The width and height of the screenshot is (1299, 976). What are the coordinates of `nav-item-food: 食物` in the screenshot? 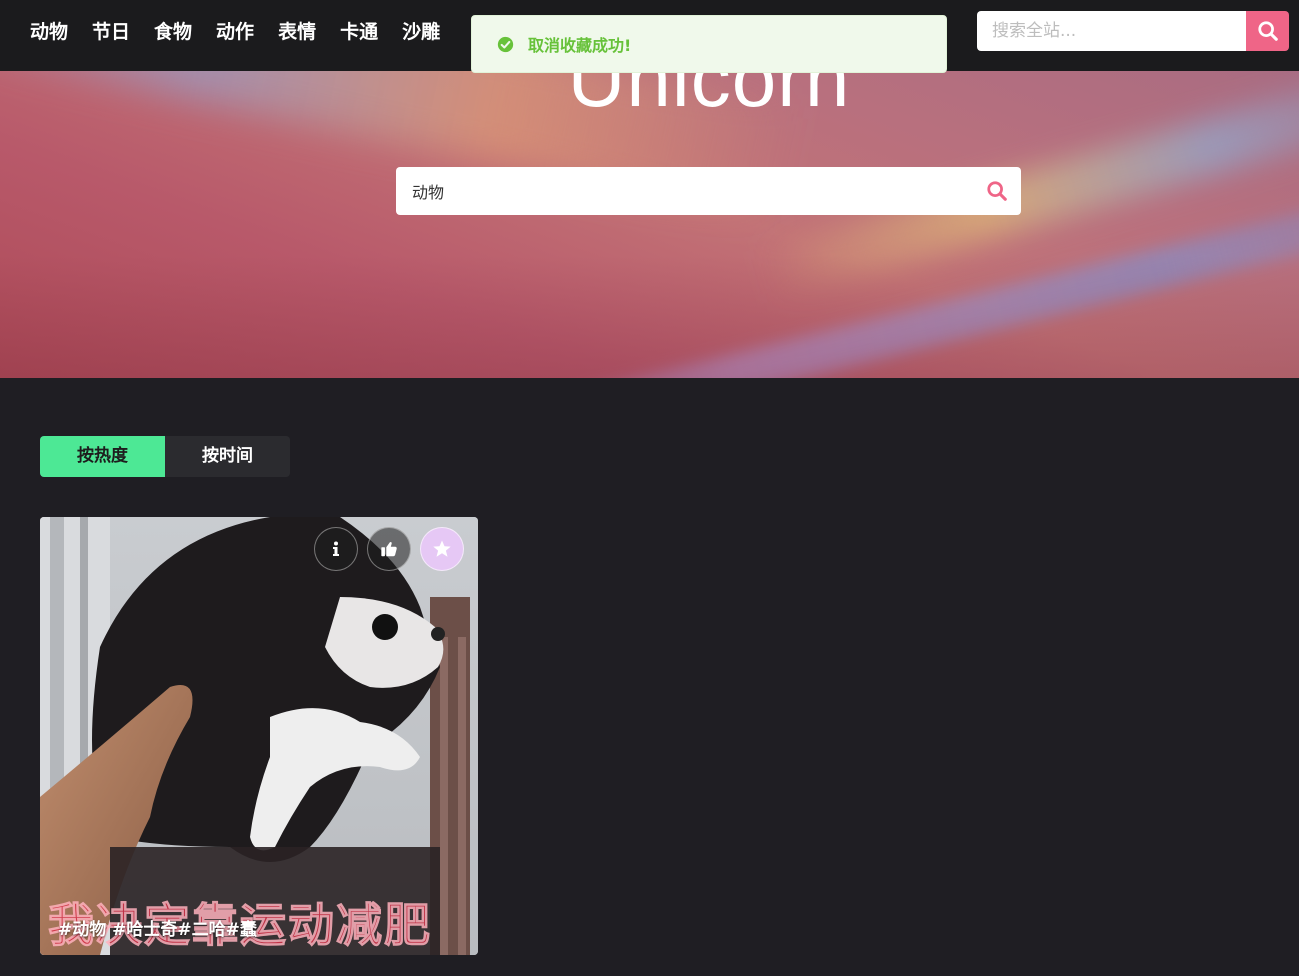 It's located at (173, 32).